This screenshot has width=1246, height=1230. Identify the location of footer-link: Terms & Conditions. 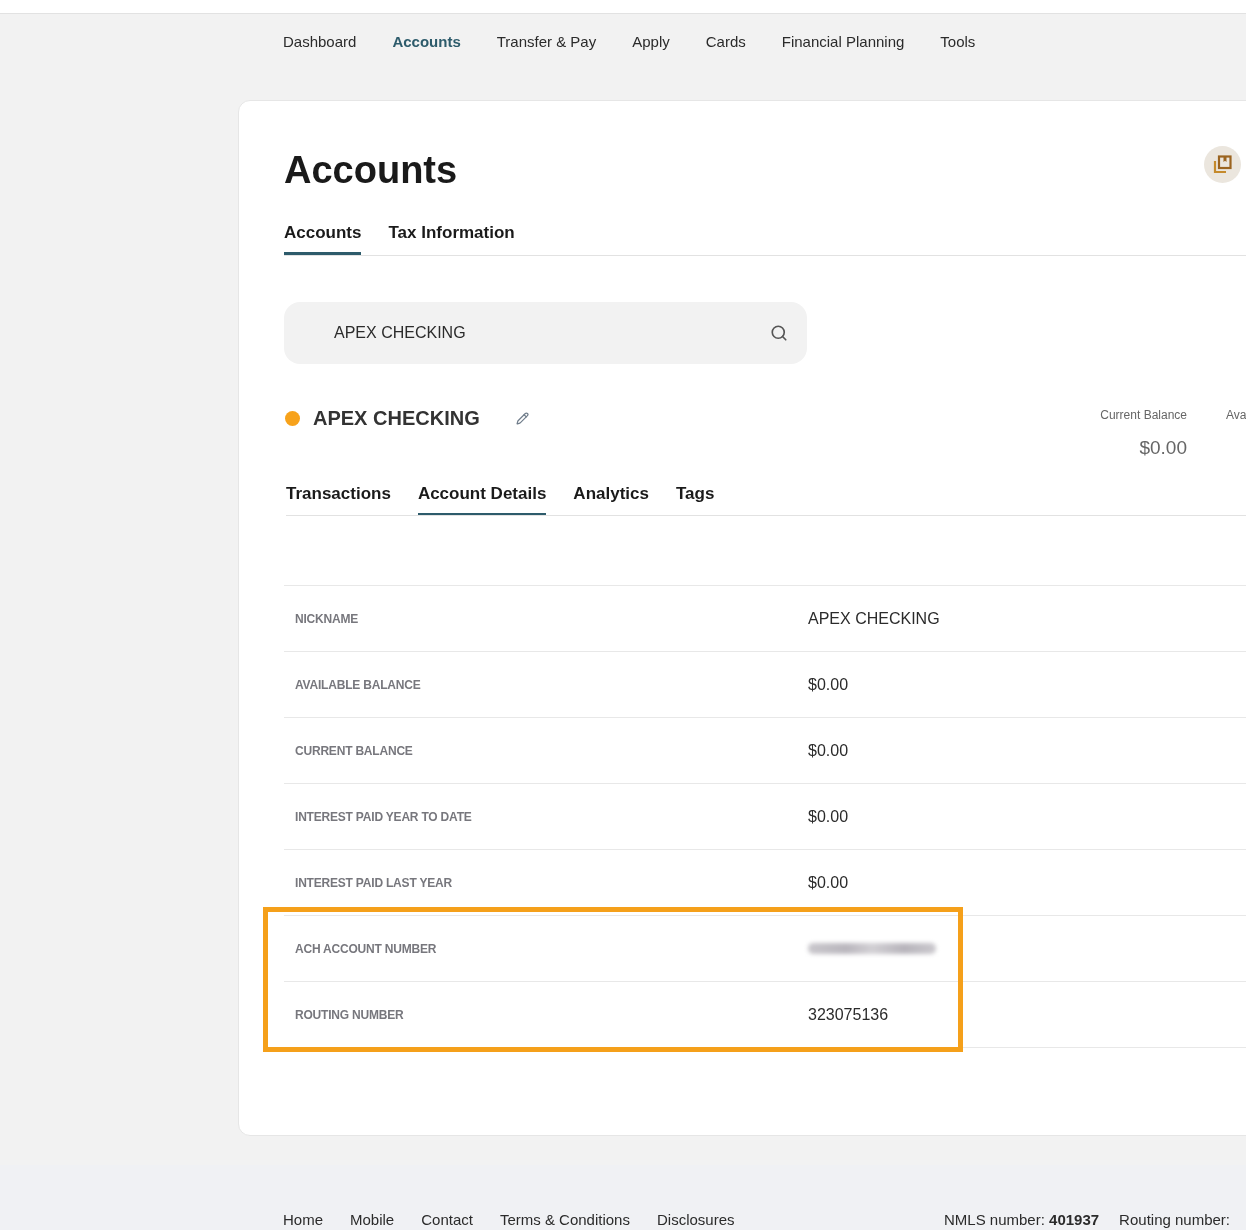
(564, 1219).